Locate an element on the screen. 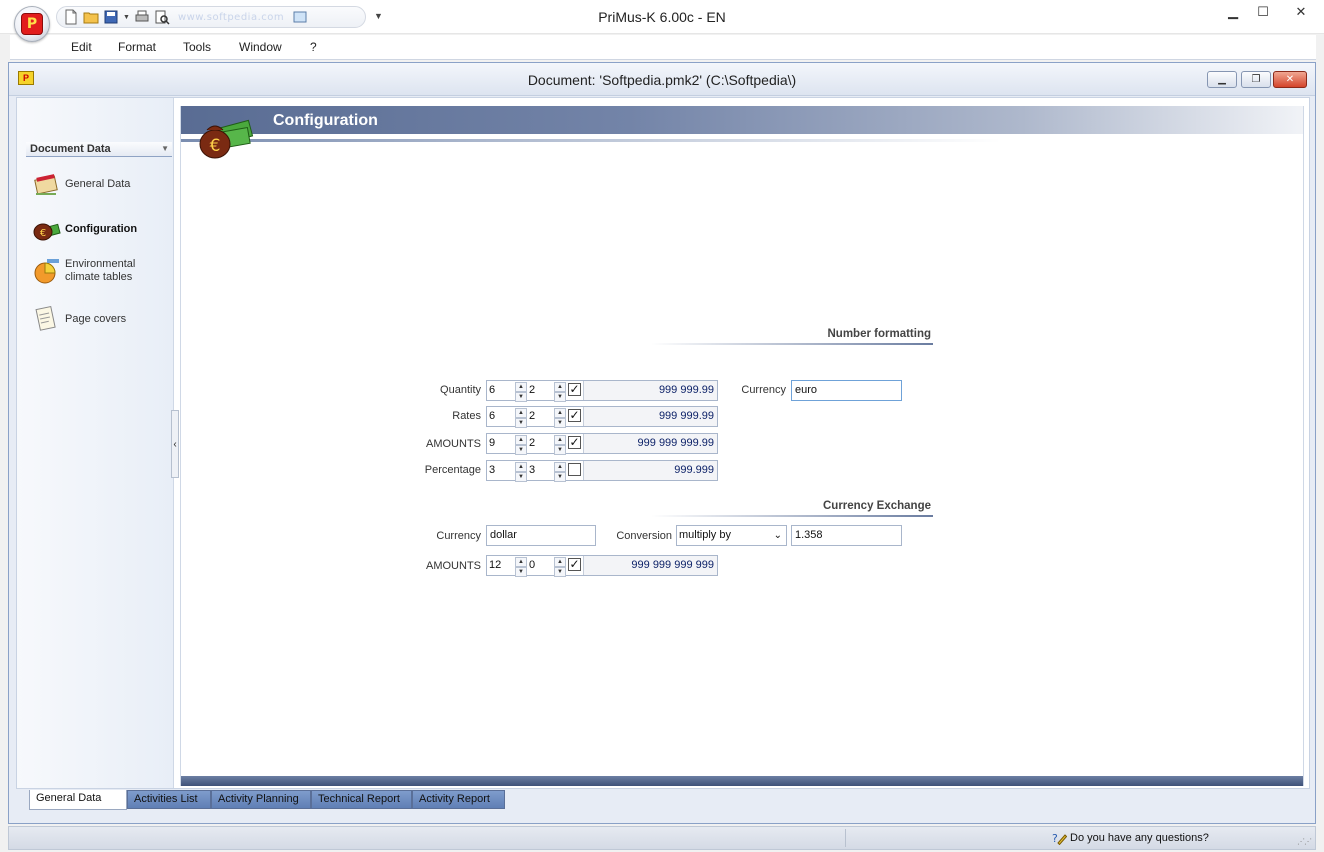 This screenshot has height=852, width=1324. sidebar-header-label: Document Data is located at coordinates (70, 149).